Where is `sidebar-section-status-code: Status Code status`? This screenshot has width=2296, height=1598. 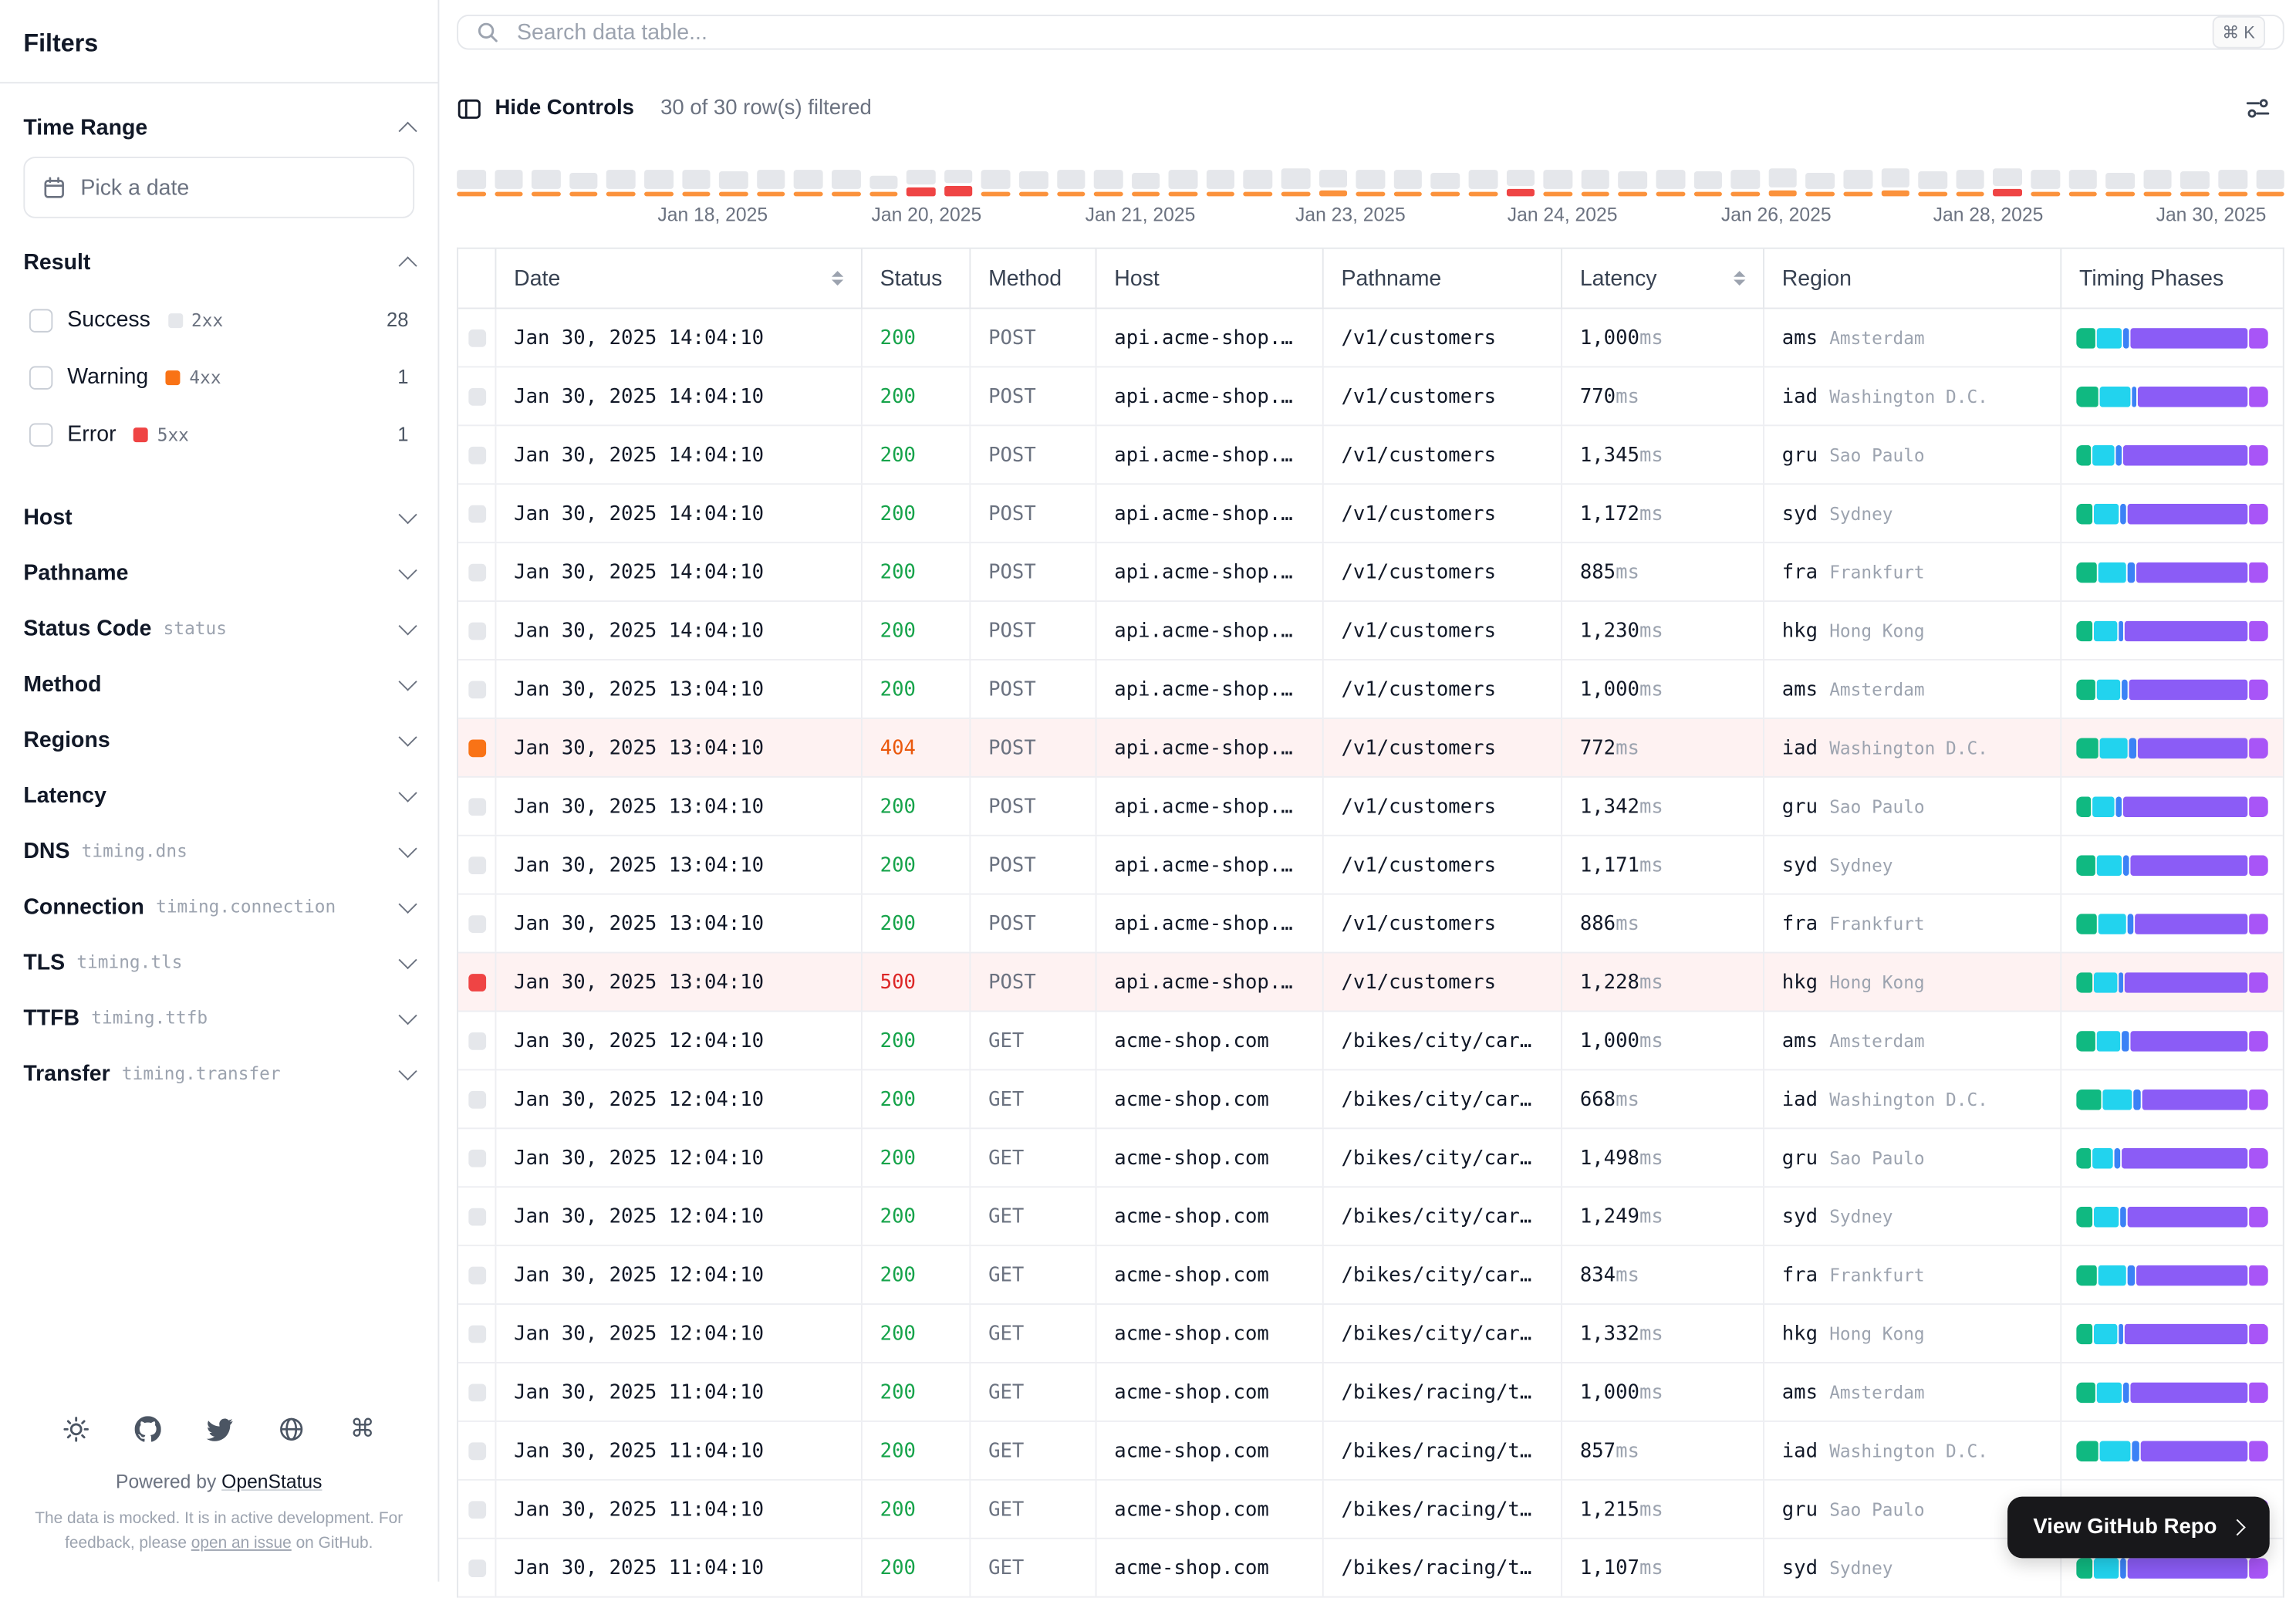 sidebar-section-status-code: Status Code status is located at coordinates (220, 628).